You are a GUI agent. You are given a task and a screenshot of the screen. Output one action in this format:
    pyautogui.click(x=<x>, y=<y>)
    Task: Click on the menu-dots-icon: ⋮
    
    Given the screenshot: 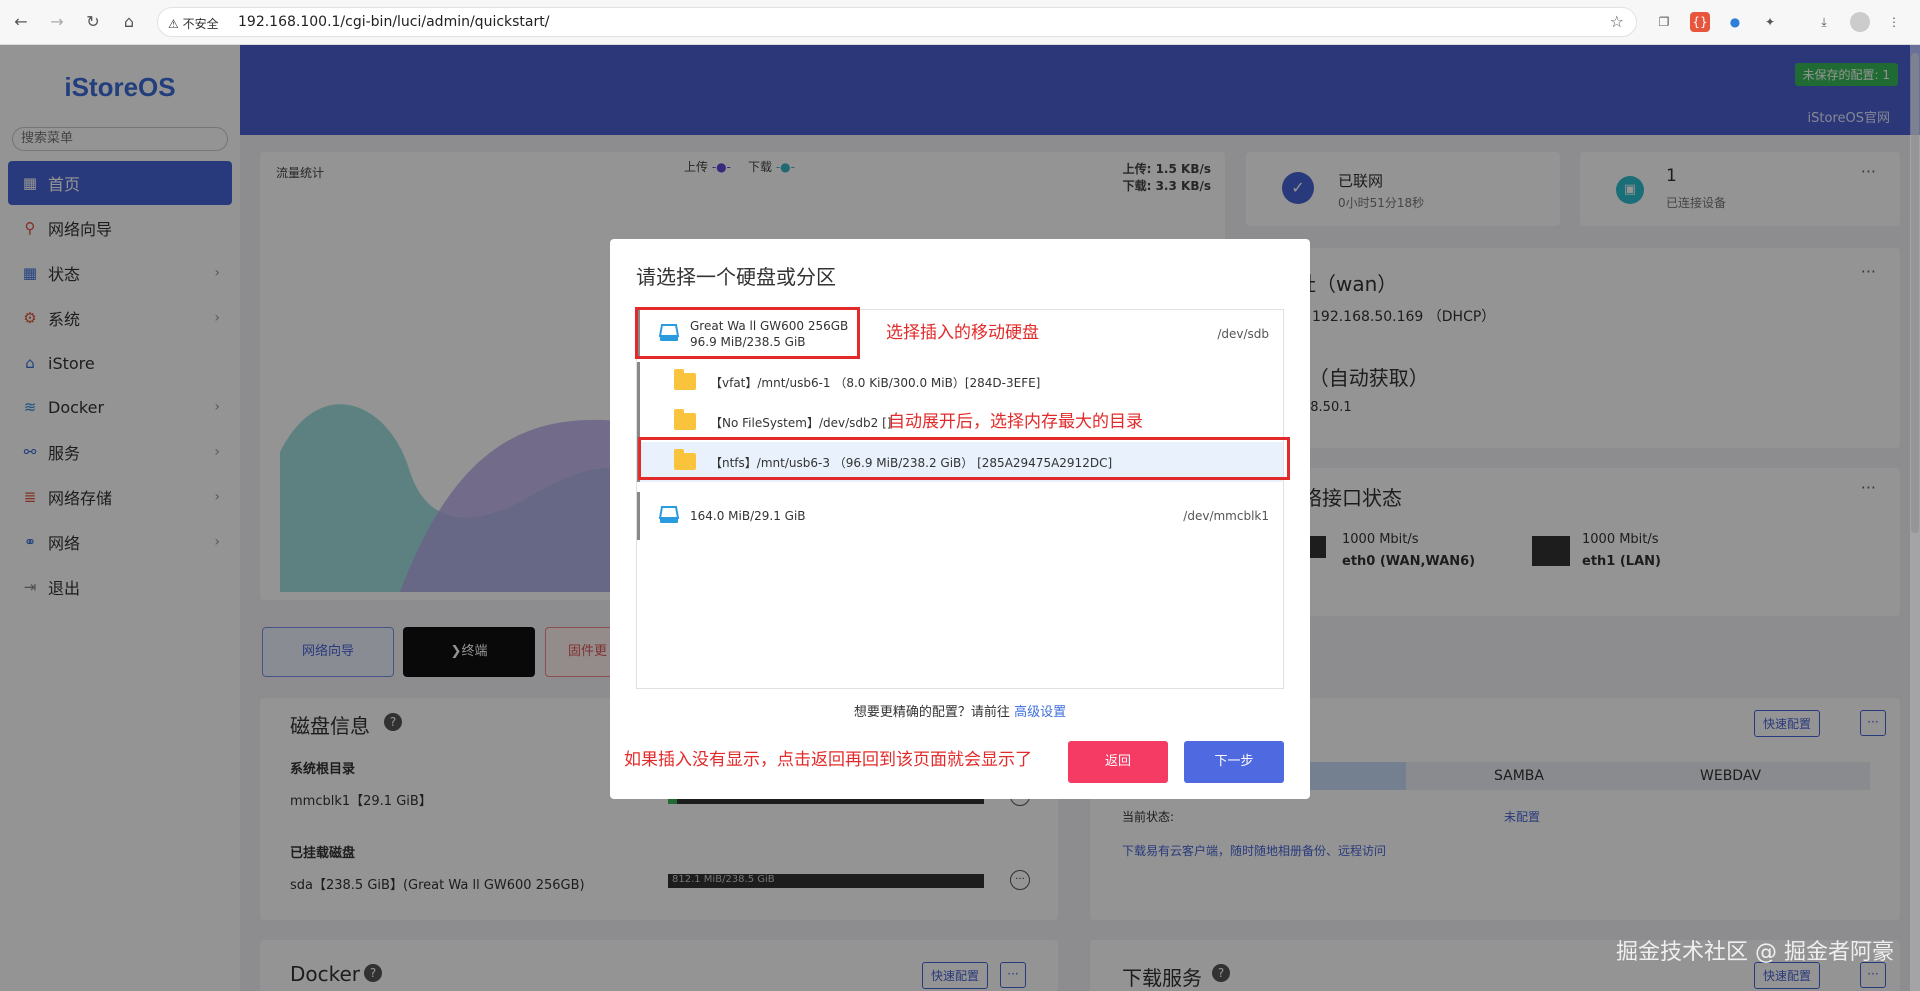 What is the action you would take?
    pyautogui.click(x=1894, y=22)
    